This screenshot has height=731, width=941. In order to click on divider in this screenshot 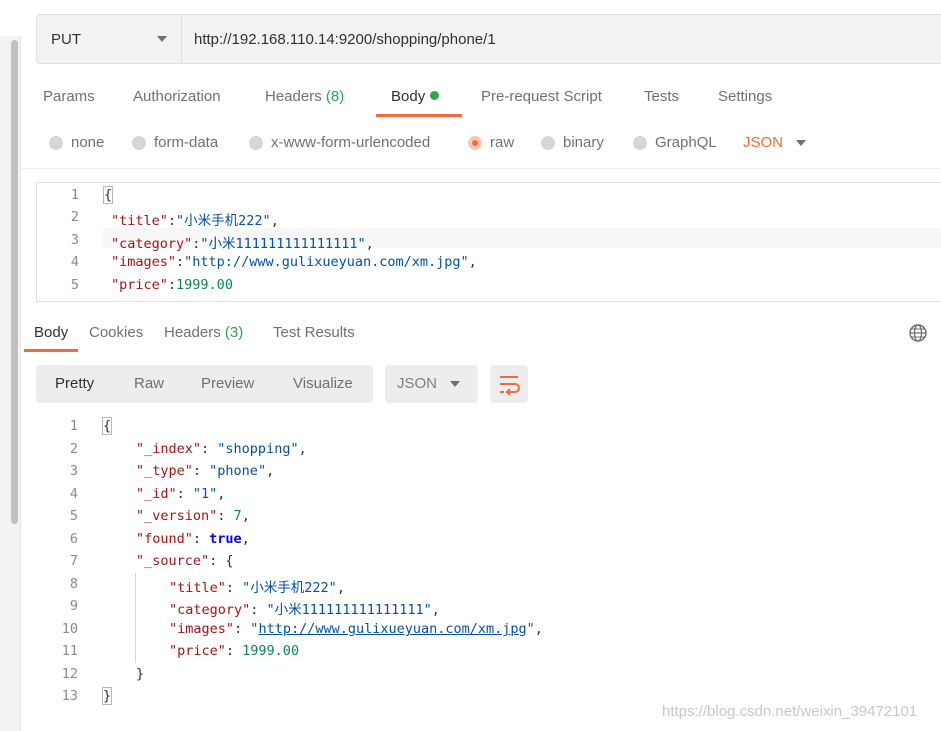, I will do `click(480, 168)`.